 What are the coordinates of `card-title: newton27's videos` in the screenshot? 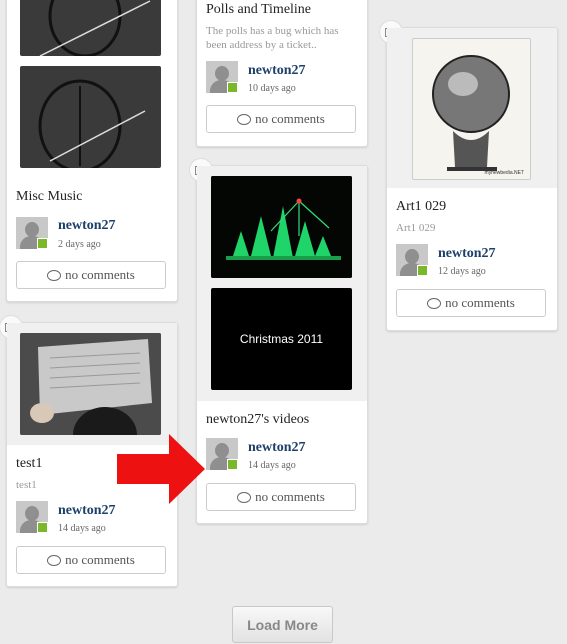 It's located at (257, 420).